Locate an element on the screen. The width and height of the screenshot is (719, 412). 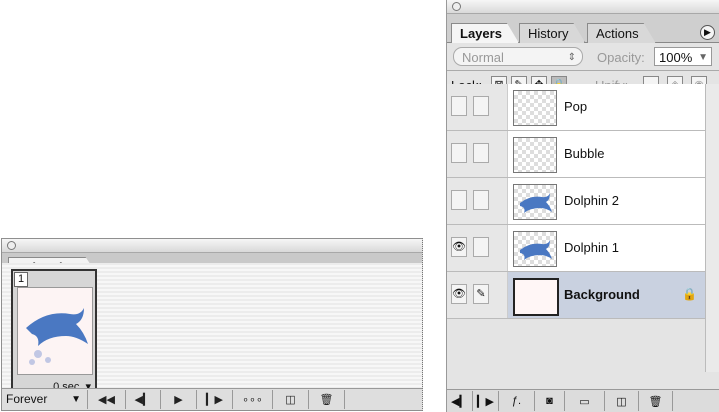
tab-layers: Layers is located at coordinates (485, 33).